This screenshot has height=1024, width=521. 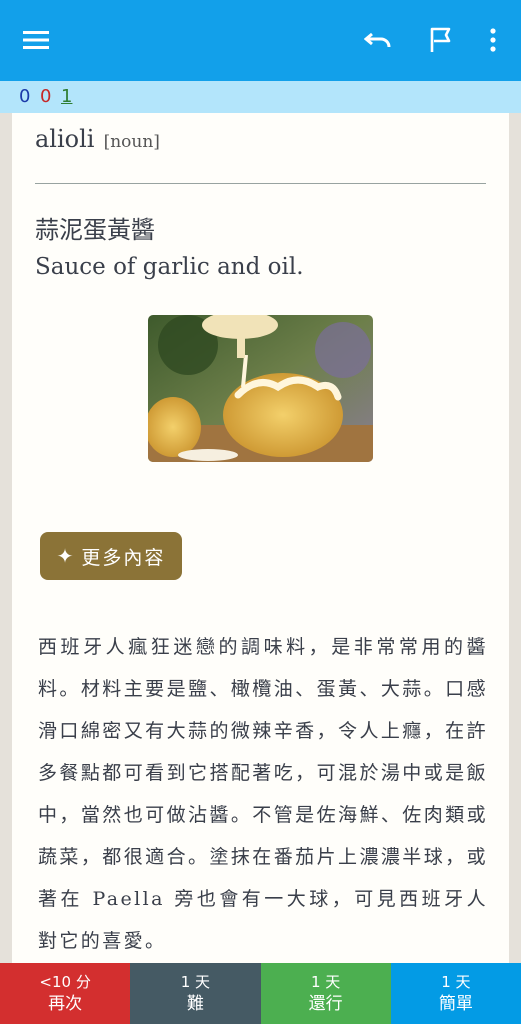 What do you see at coordinates (260, 40) in the screenshot?
I see `app-toolbar` at bounding box center [260, 40].